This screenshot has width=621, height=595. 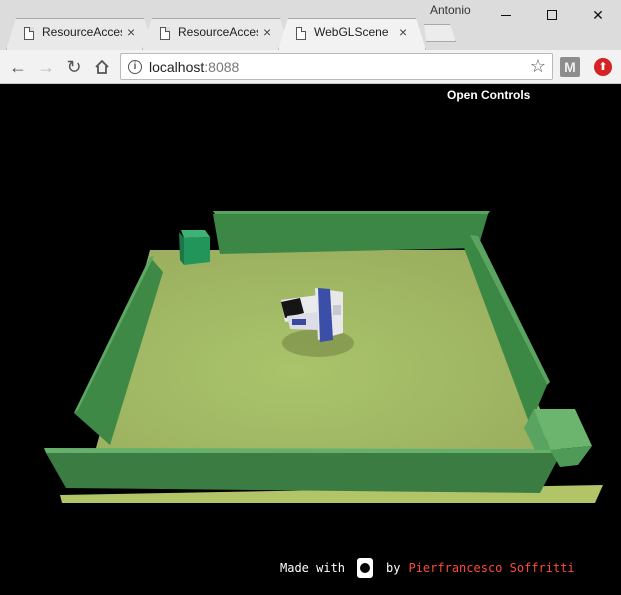 I want to click on front-wall, so click(x=303, y=473).